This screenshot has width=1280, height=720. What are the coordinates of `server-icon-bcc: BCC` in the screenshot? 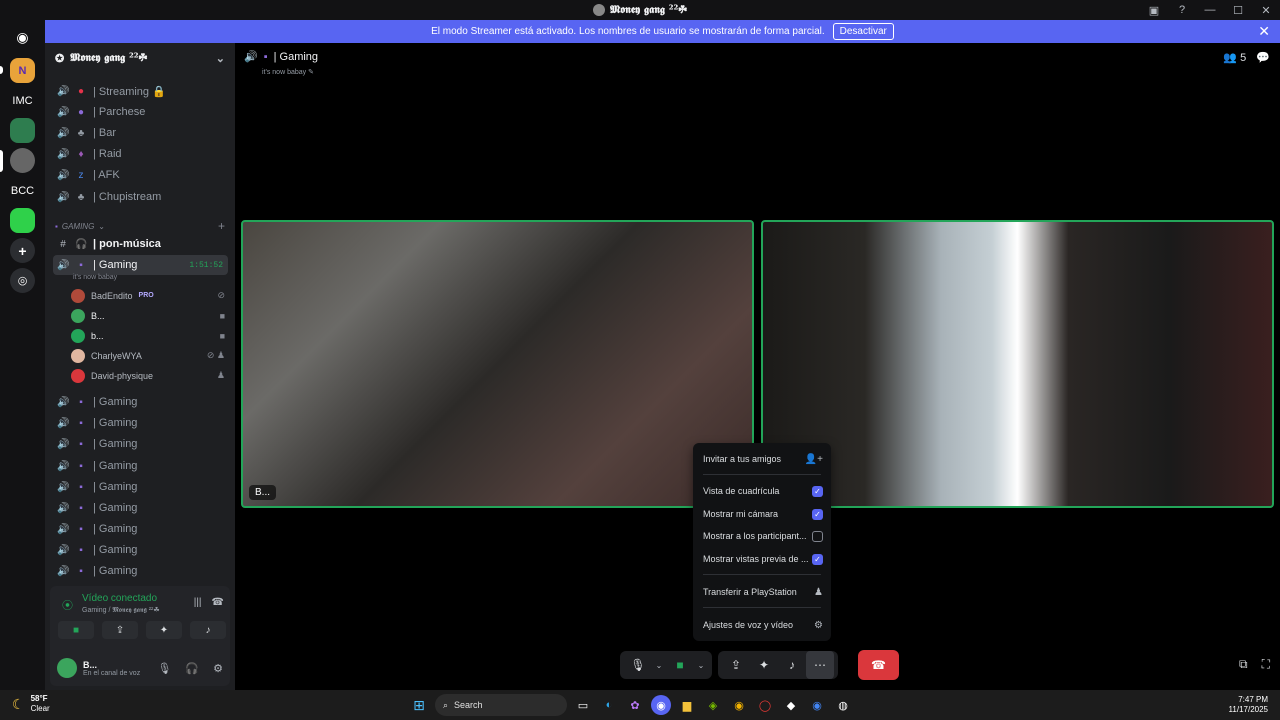 It's located at (22, 190).